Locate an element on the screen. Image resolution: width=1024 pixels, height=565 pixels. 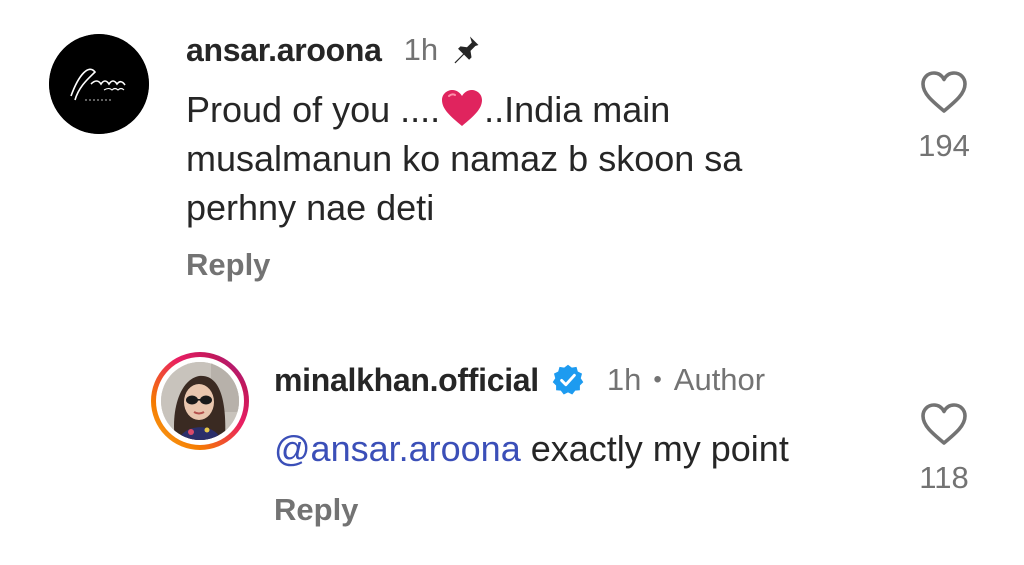
like-count: 118 is located at coordinates (944, 477).